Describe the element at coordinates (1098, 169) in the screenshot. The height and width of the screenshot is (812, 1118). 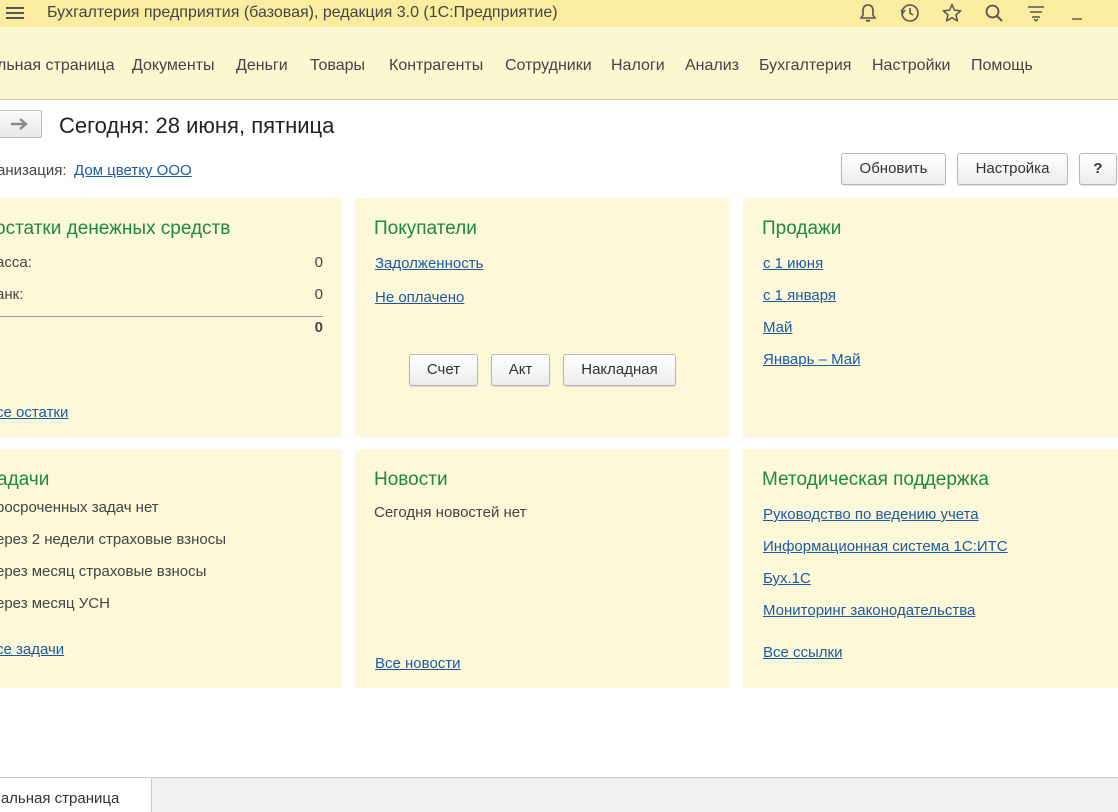
I see `help-button: ?` at that location.